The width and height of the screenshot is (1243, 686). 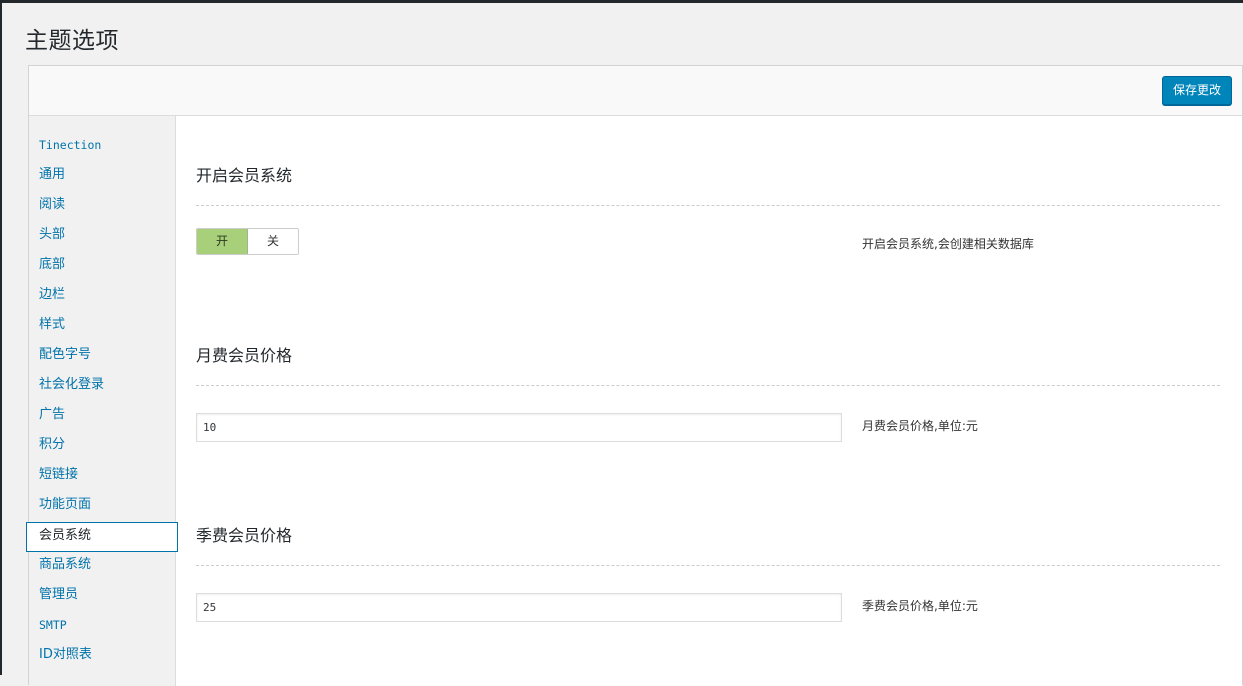 What do you see at coordinates (102, 207) in the screenshot?
I see `sidebar-item-reading: 阅读` at bounding box center [102, 207].